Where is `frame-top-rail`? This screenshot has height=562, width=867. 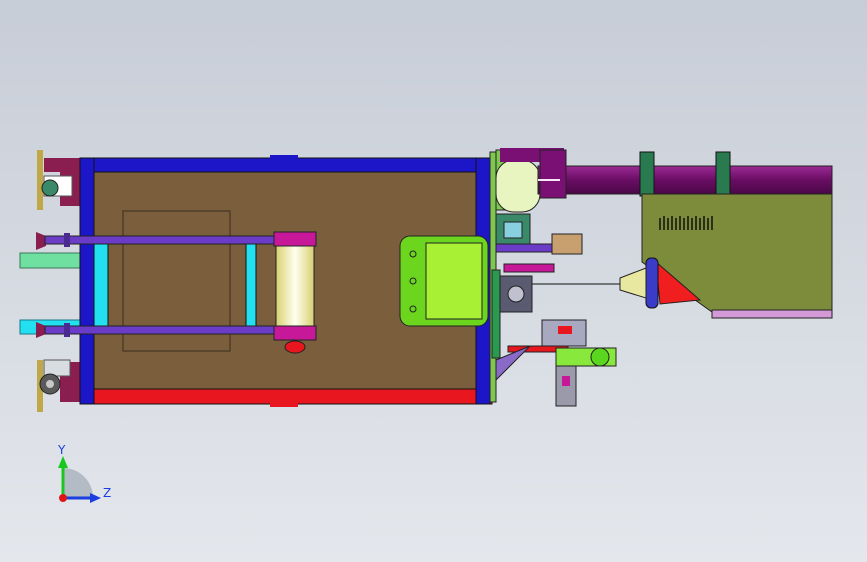 frame-top-rail is located at coordinates (286, 165).